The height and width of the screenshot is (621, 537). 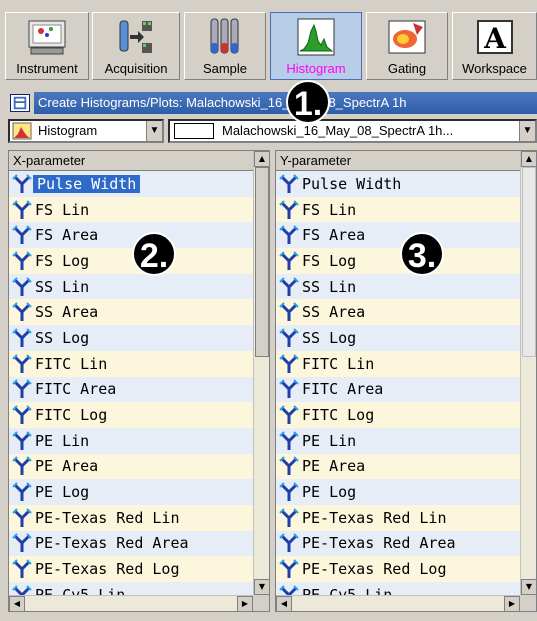 I want to click on y-horizontal-scrollbar: ◀ ▶, so click(x=398, y=603).